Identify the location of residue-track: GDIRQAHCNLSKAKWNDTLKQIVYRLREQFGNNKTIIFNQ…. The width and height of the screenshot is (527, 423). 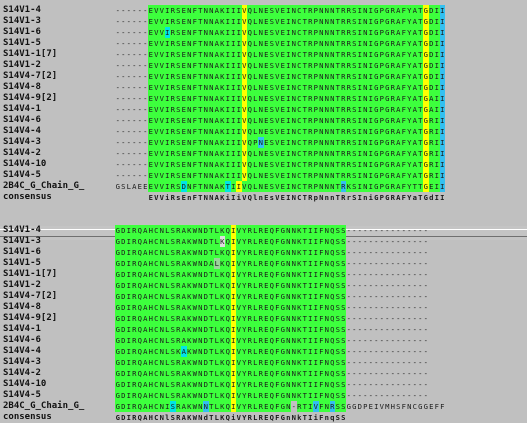
(272, 351).